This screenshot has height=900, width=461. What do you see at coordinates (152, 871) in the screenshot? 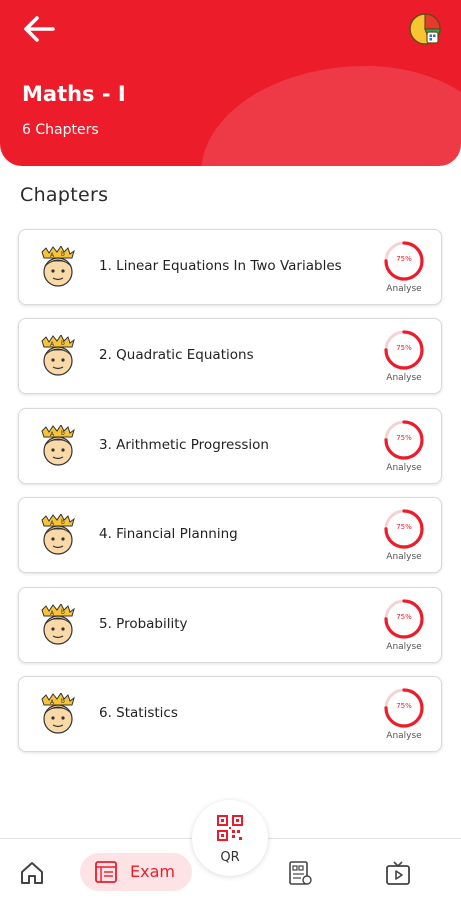
I see `exam-tab-label: Exam` at bounding box center [152, 871].